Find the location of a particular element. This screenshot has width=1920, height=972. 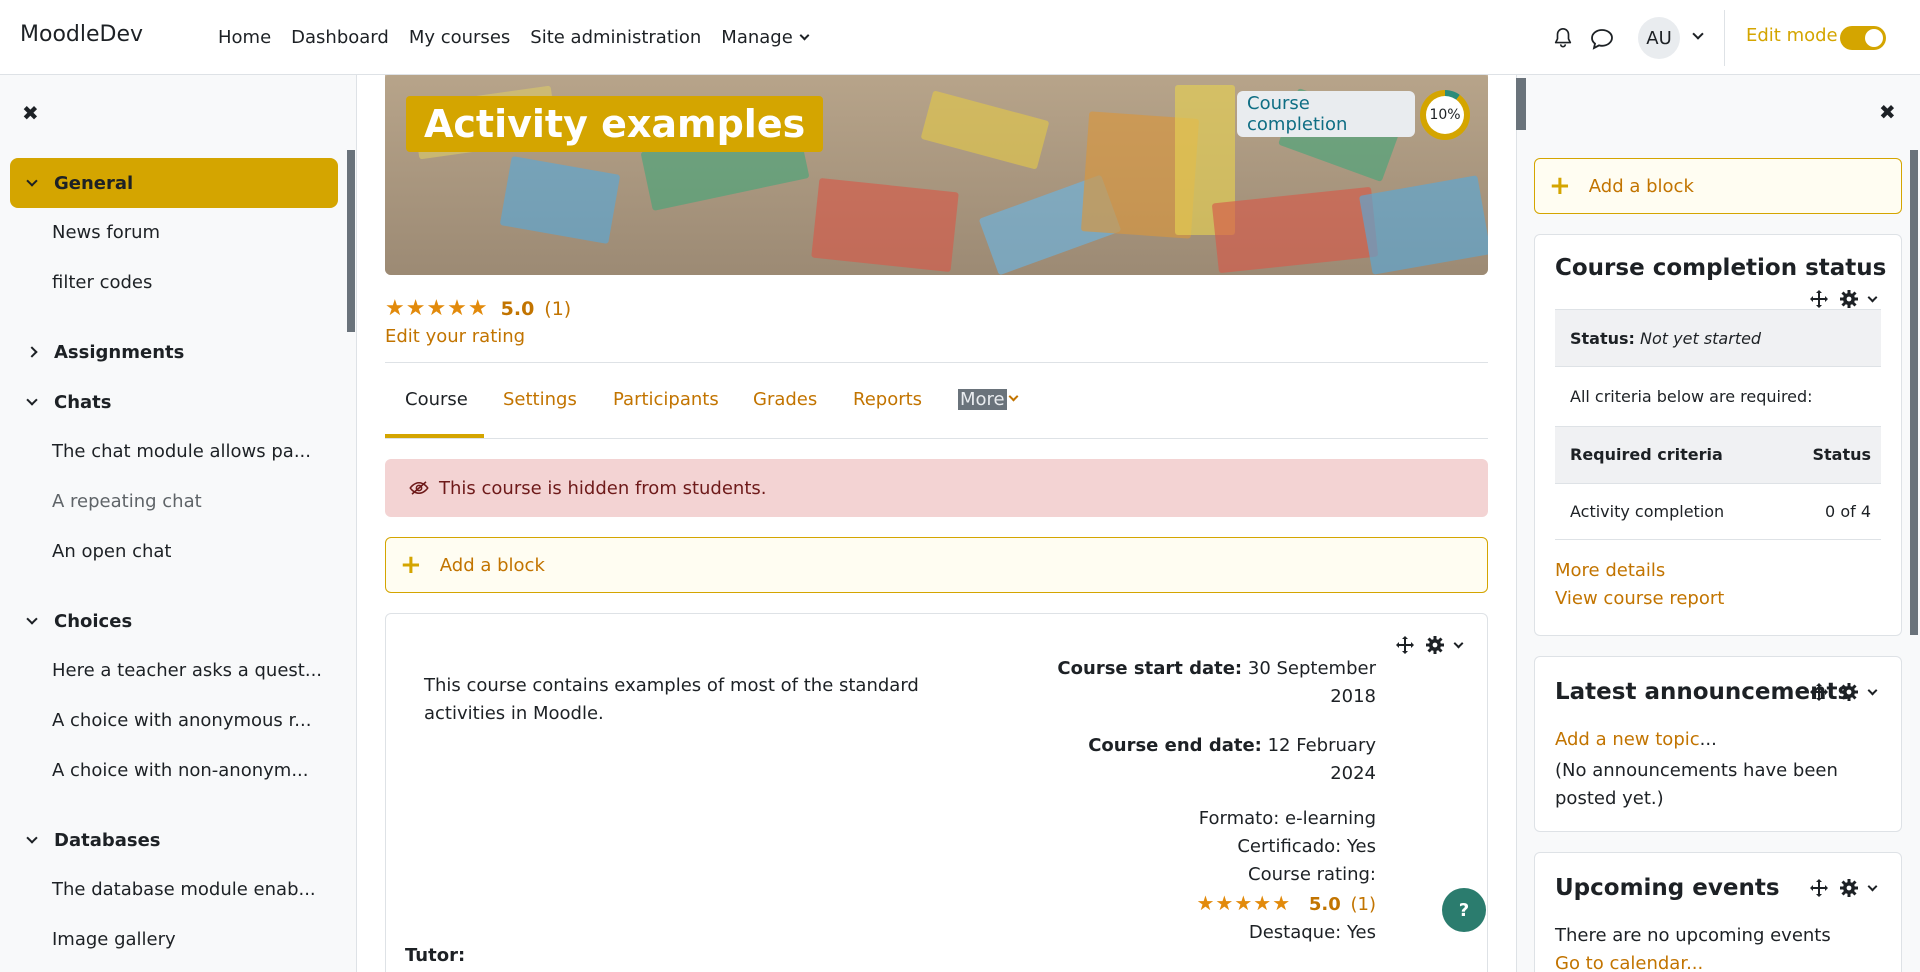

status-label: Status: is located at coordinates (1602, 338).